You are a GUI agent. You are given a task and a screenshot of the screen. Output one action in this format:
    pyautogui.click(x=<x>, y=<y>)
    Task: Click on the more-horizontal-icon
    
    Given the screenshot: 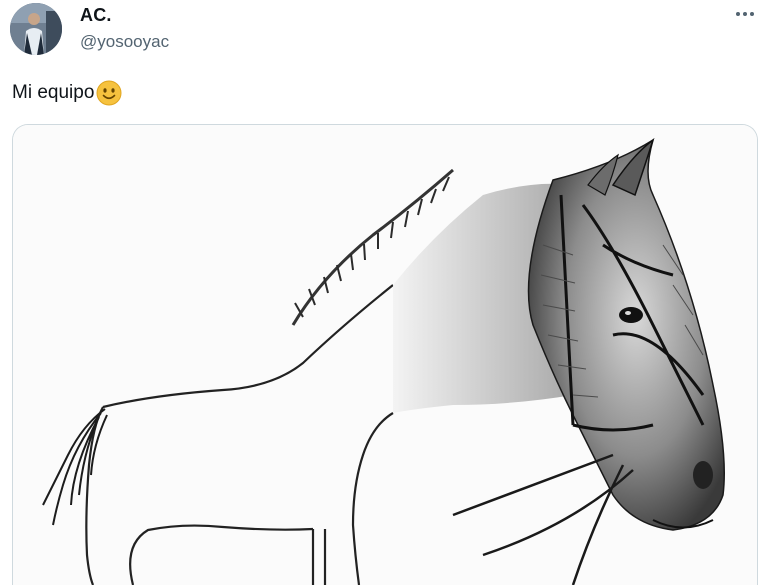 What is the action you would take?
    pyautogui.click(x=745, y=14)
    